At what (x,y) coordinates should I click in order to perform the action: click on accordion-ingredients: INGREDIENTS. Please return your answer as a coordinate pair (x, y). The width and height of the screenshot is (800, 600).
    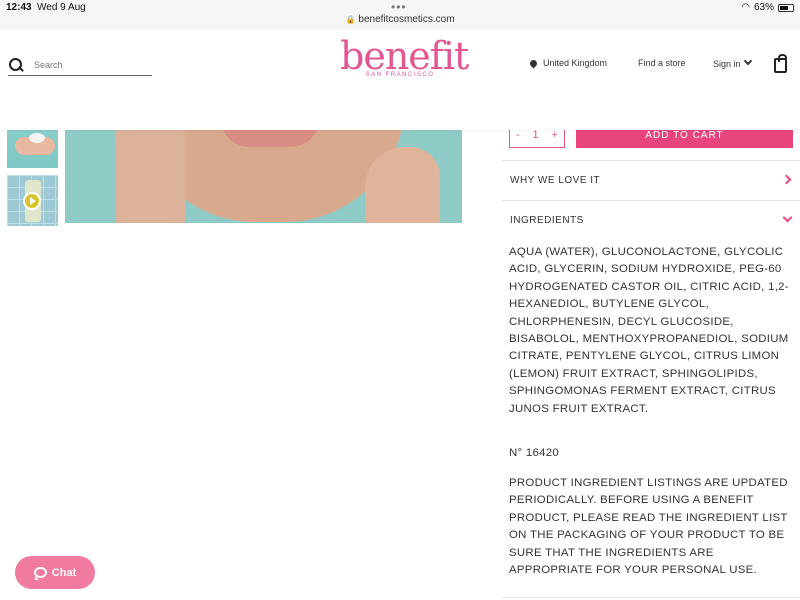
    Looking at the image, I should click on (651, 220).